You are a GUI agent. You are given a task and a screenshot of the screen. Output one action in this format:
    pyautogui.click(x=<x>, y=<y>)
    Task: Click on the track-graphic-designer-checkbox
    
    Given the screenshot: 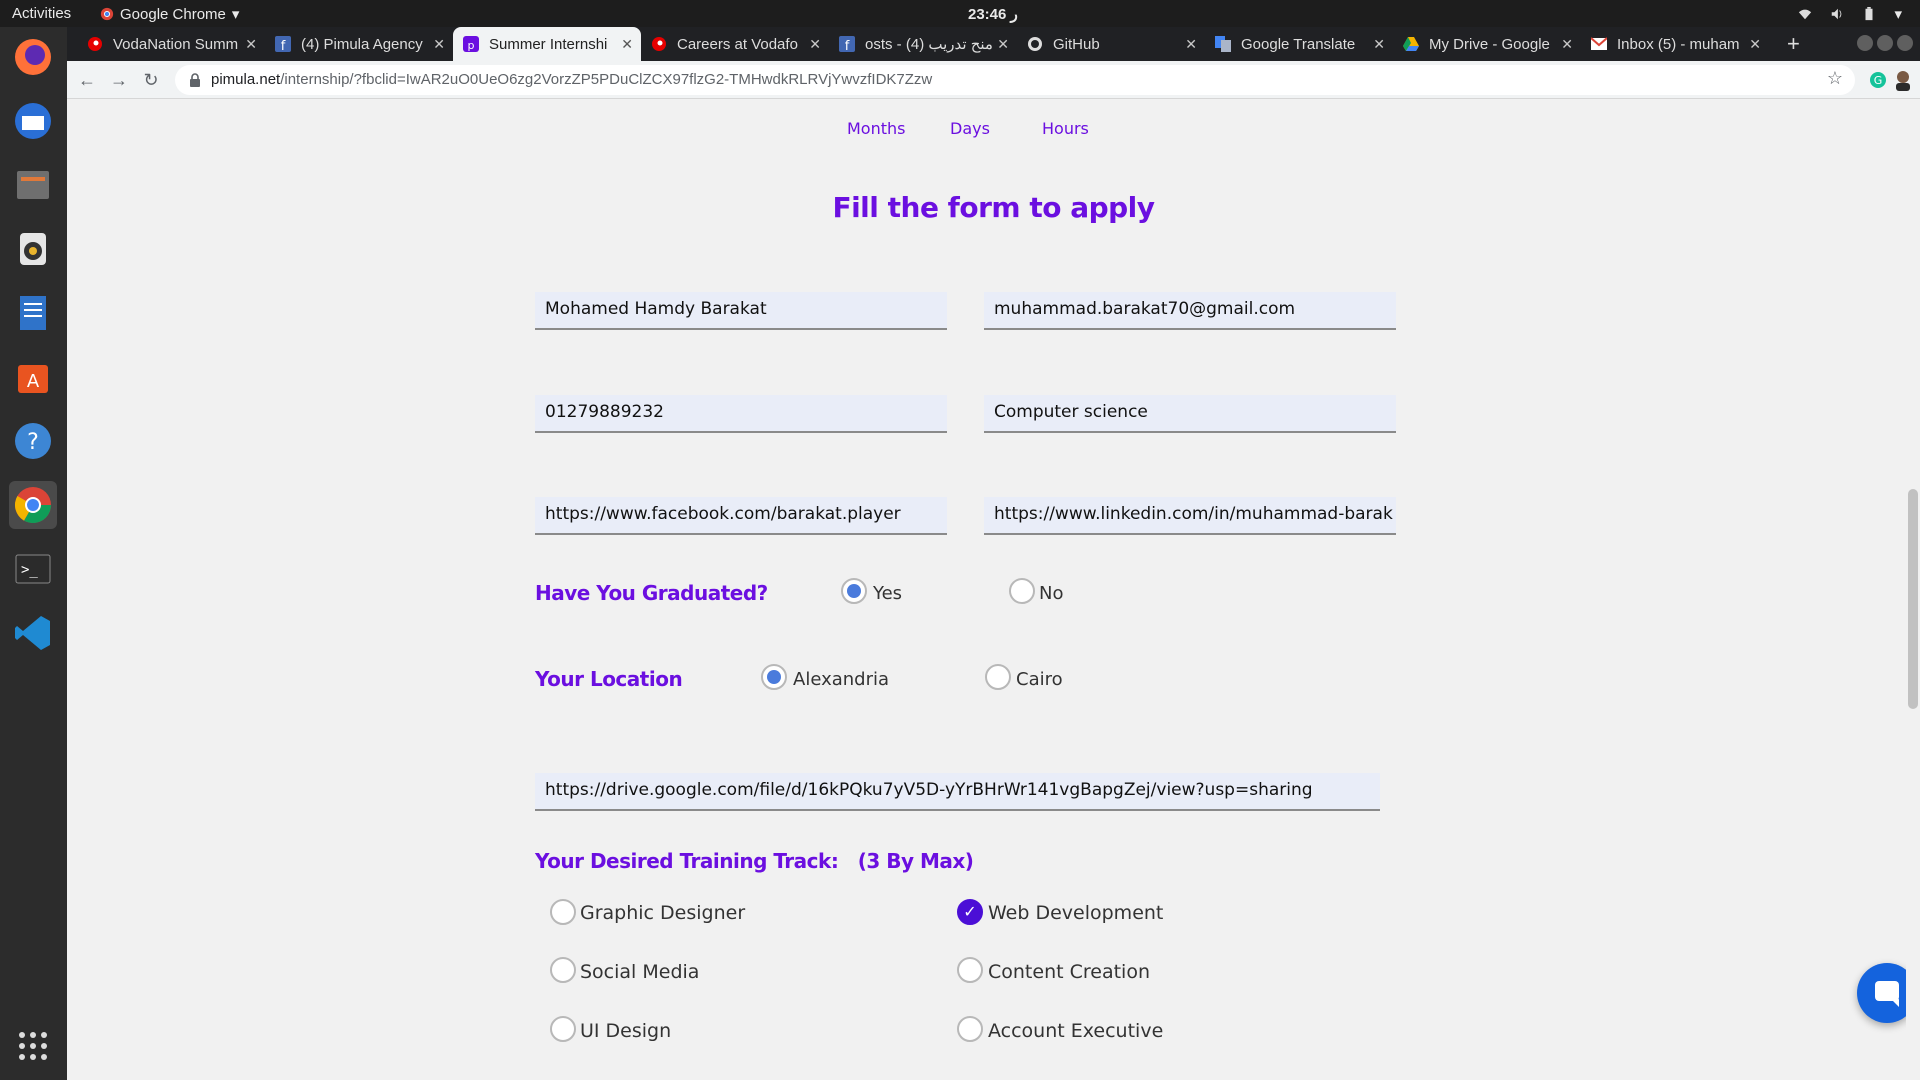 What is the action you would take?
    pyautogui.click(x=563, y=912)
    